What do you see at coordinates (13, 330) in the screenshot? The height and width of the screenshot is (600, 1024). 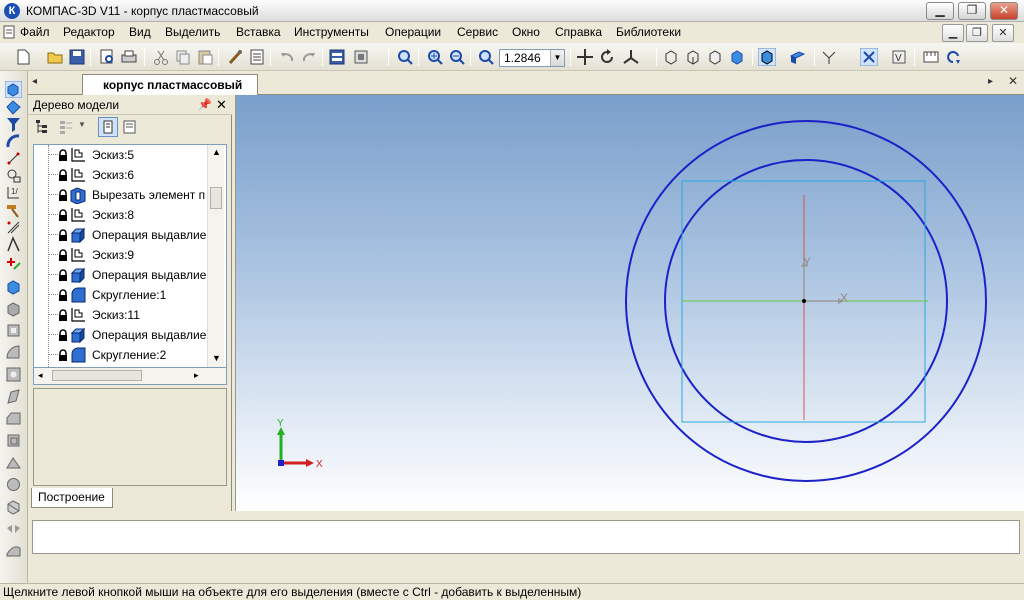 I see `kinematic-operation-icon` at bounding box center [13, 330].